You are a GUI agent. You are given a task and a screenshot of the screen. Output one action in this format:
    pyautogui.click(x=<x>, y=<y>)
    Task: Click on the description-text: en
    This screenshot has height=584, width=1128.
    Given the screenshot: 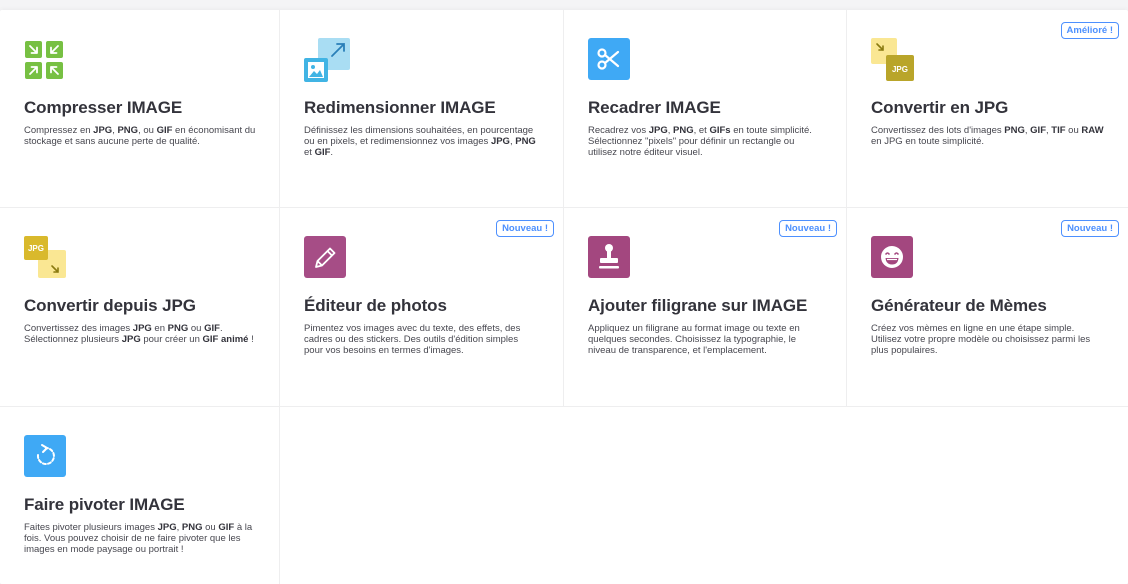 What is the action you would take?
    pyautogui.click(x=159, y=328)
    